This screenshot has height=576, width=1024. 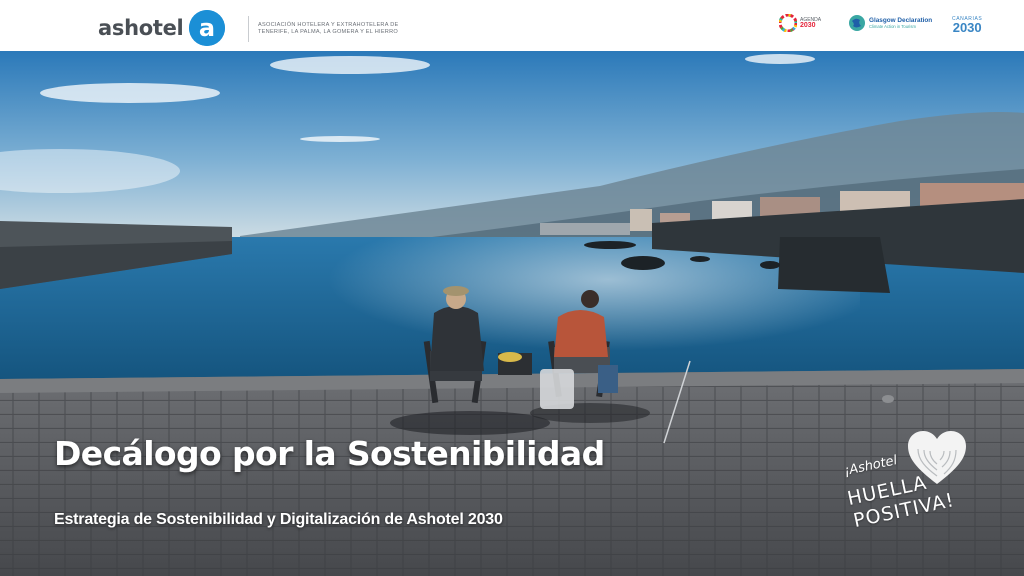 I want to click on ashotel-logo: ashotel a, so click(x=162, y=28).